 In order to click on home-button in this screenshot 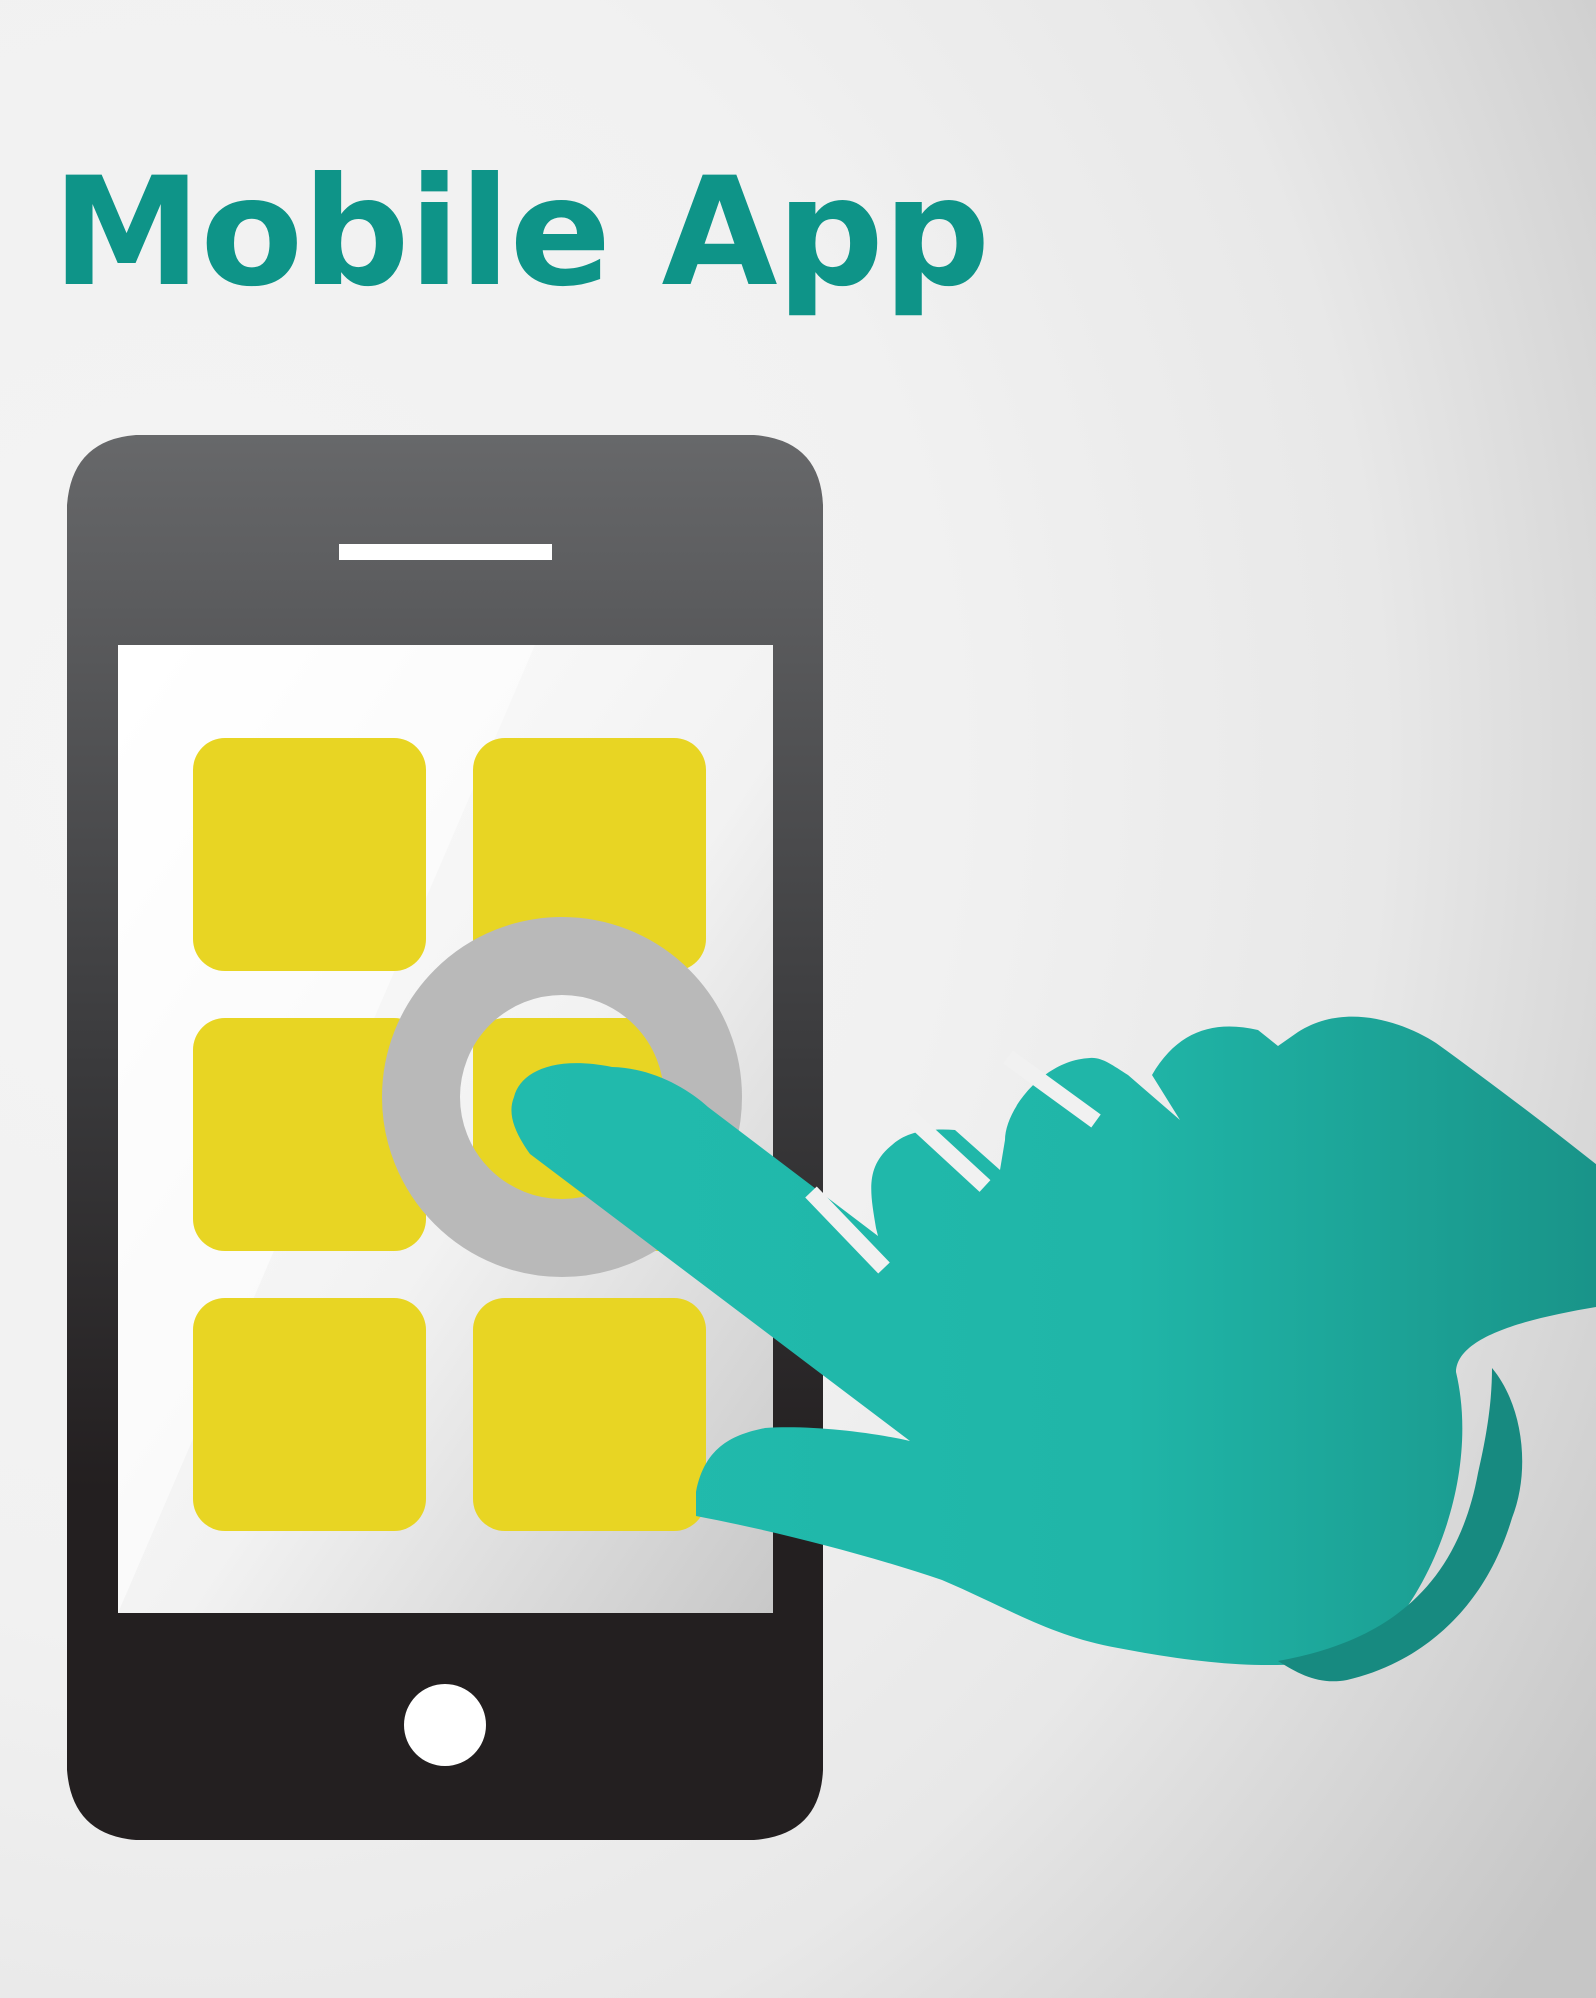, I will do `click(445, 1725)`.